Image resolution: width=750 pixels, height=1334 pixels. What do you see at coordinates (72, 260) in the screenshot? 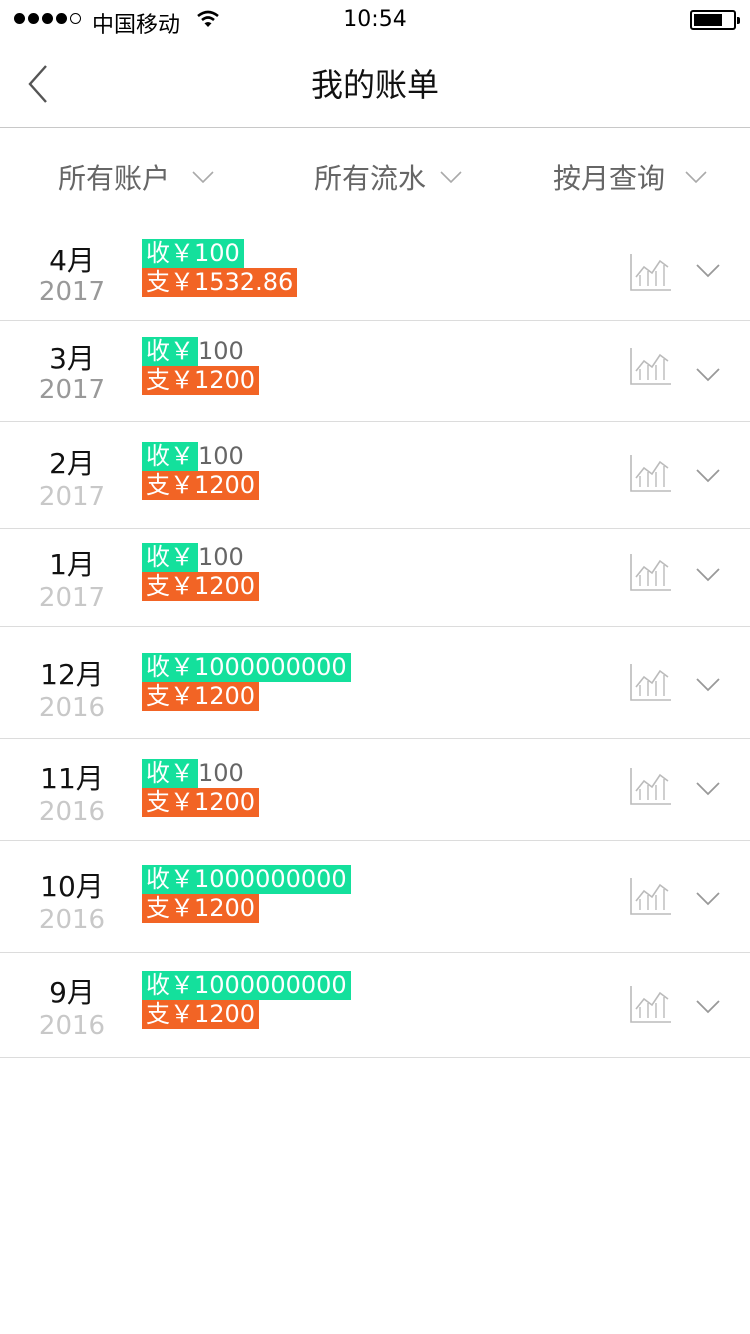
I see `bill-month: 4月` at bounding box center [72, 260].